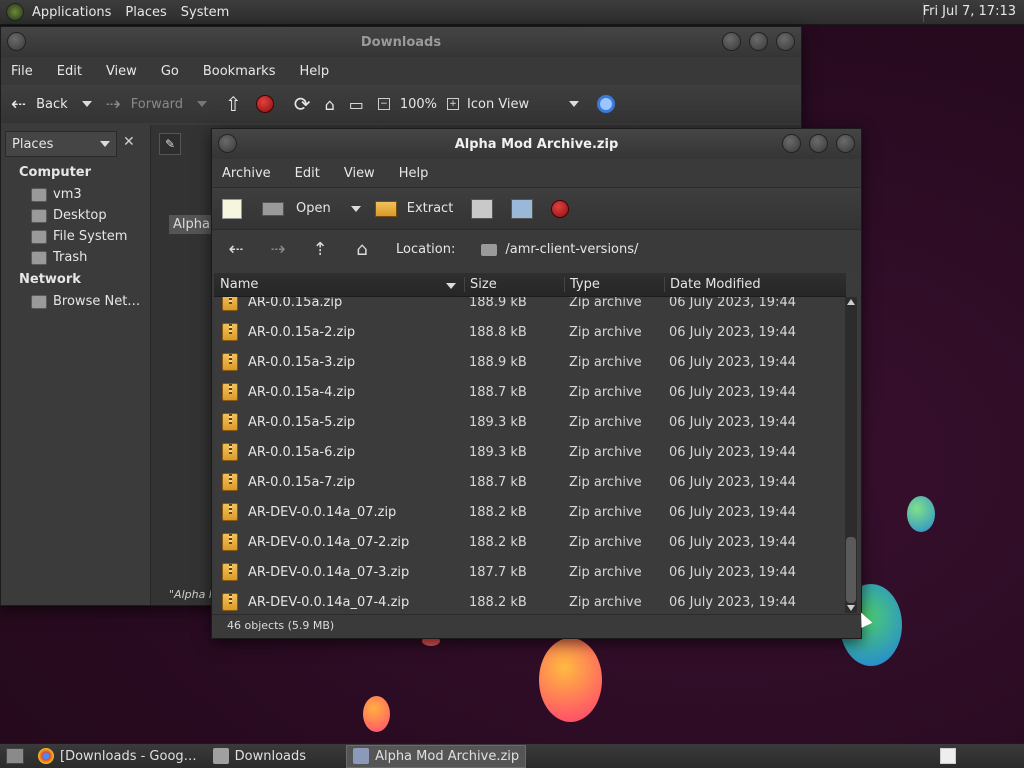 This screenshot has height=768, width=1024. I want to click on forward-history-dropdown, so click(202, 104).